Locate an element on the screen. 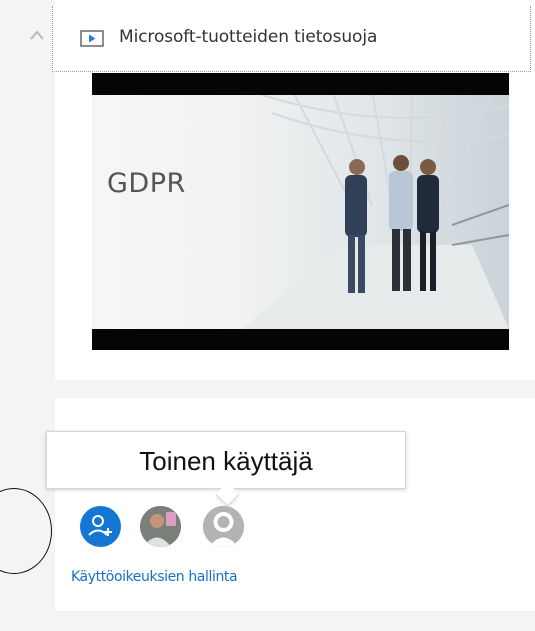 The image size is (535, 631). privacy-link-label: Microsoft-tuotteiden tietosuoja is located at coordinates (248, 37).